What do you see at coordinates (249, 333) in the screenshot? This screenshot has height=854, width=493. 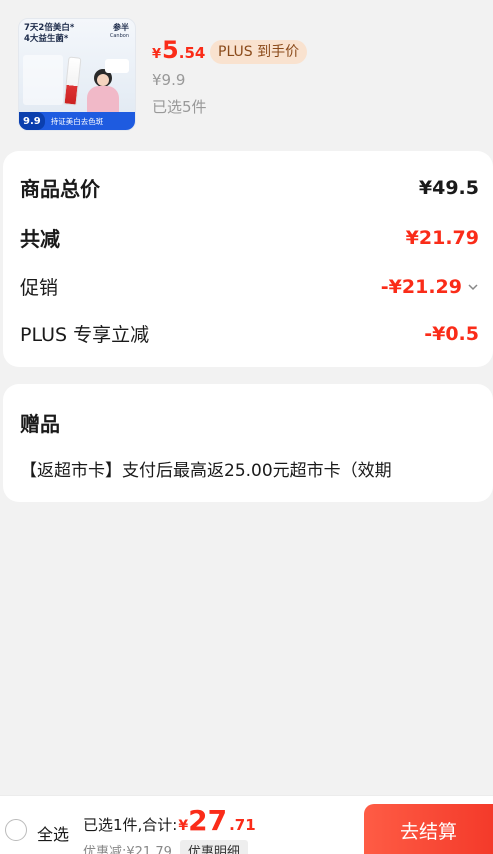 I see `plus-discount-row: PLUS 专享立减 -¥0.5` at bounding box center [249, 333].